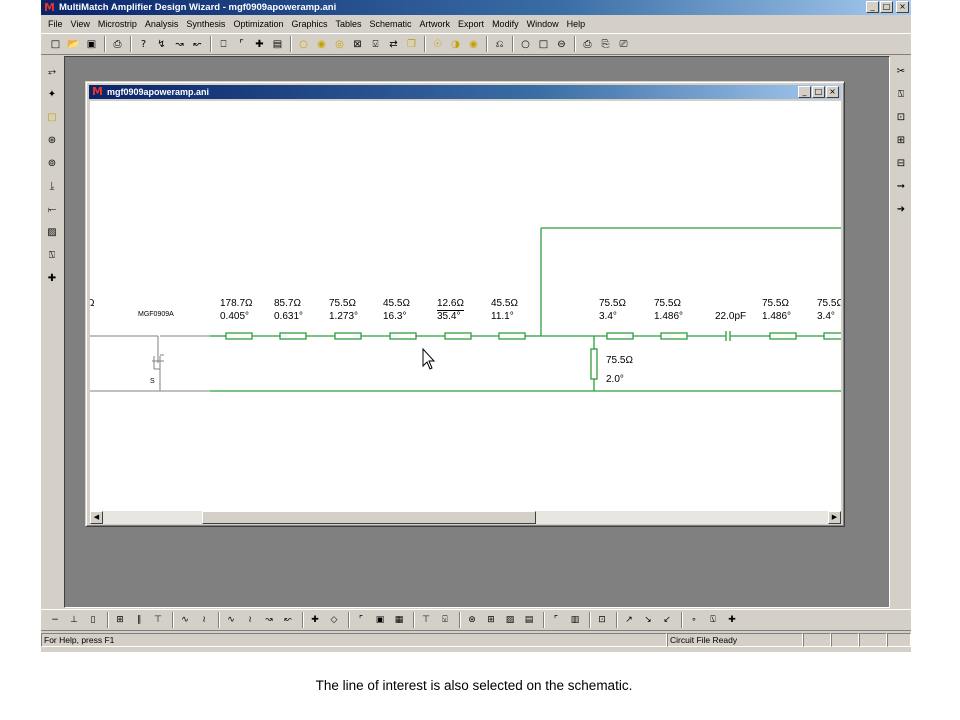 The width and height of the screenshot is (960, 720). I want to click on horizontal-scrollbar: ◀ ▶, so click(465, 517).